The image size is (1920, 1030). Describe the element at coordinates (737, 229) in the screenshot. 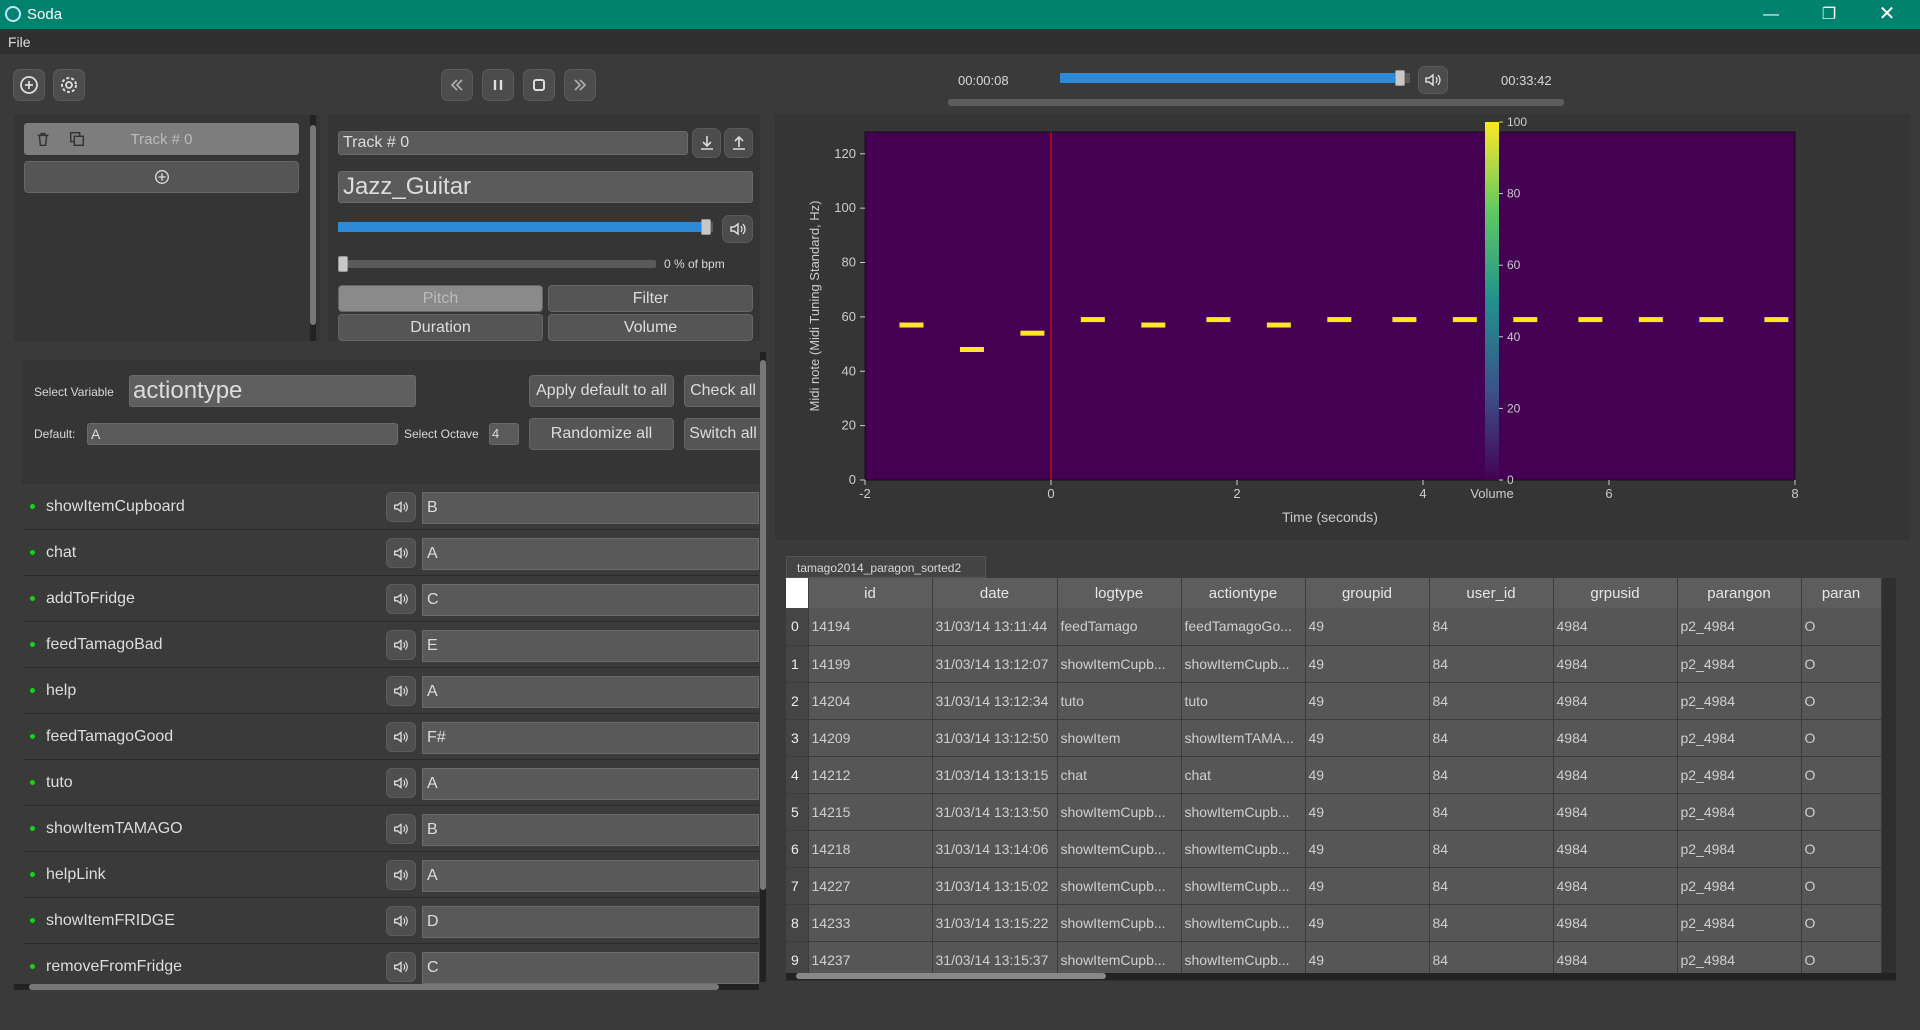

I see `track-mute-button` at that location.